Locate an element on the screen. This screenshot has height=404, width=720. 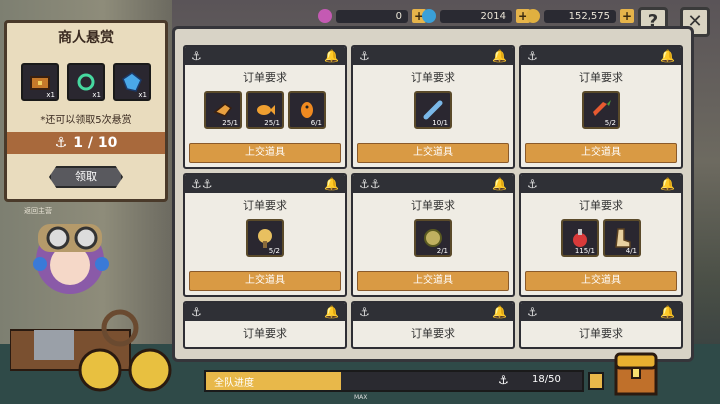
green-ring-icon is located at coordinates (86, 82).